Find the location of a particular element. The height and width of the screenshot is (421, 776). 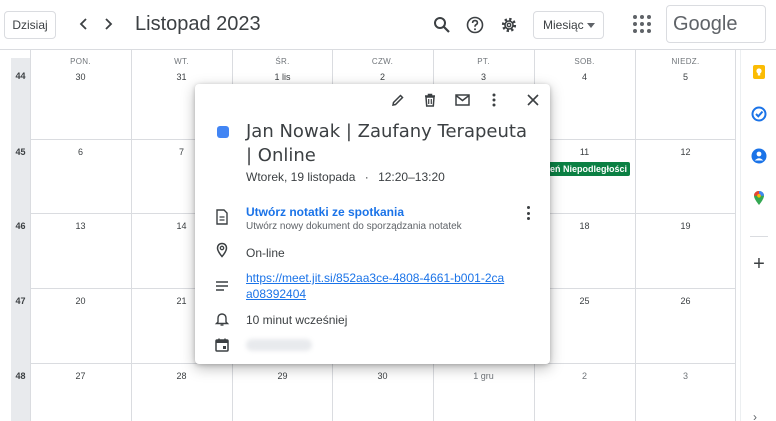

next-month-button is located at coordinates (108, 24).